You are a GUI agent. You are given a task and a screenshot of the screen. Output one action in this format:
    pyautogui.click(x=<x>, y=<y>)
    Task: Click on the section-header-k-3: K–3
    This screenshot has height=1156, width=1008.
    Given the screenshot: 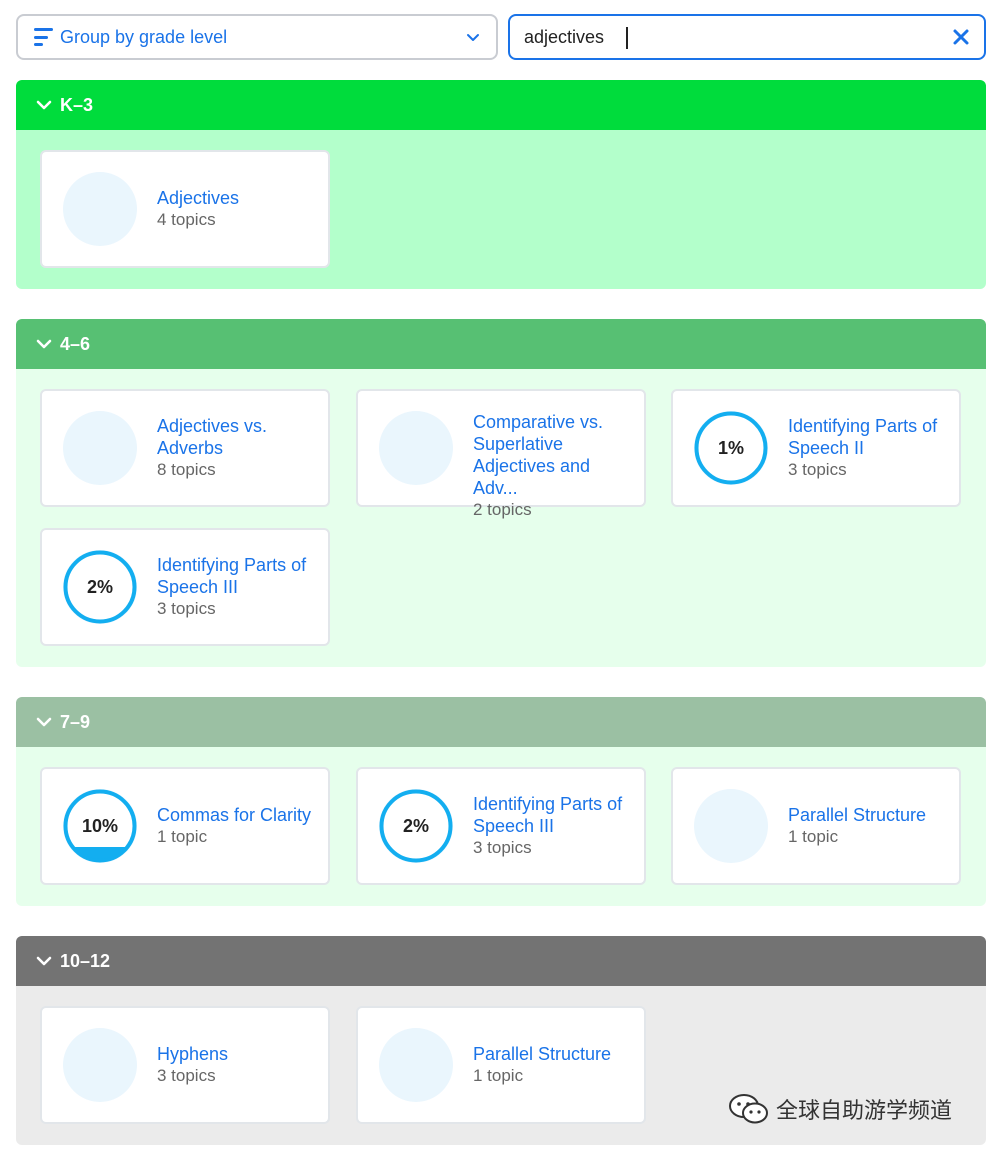 What is the action you would take?
    pyautogui.click(x=501, y=105)
    